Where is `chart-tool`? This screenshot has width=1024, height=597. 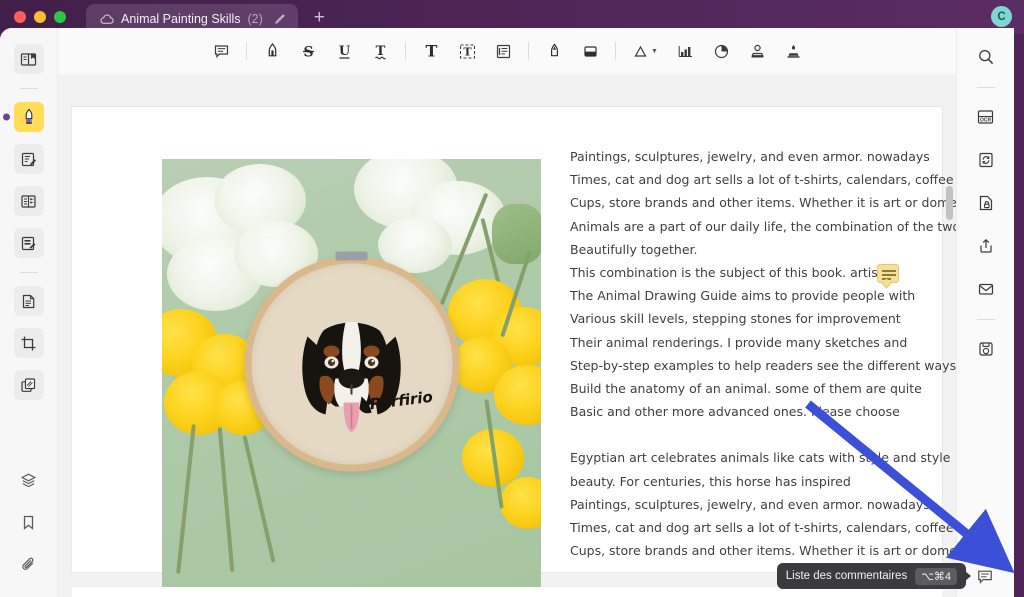 chart-tool is located at coordinates (685, 51).